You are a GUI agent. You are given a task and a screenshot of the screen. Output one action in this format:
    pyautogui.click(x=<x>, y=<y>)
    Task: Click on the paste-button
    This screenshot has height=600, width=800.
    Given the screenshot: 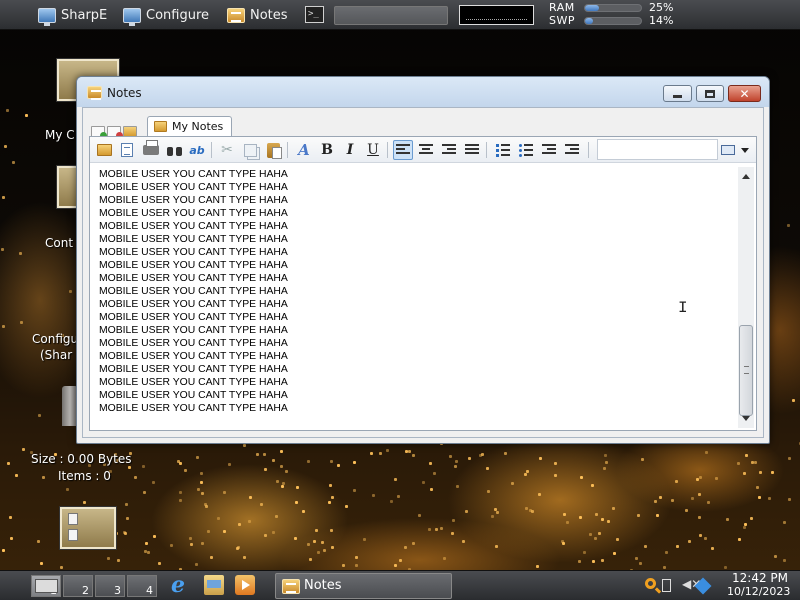 What is the action you would take?
    pyautogui.click(x=273, y=150)
    